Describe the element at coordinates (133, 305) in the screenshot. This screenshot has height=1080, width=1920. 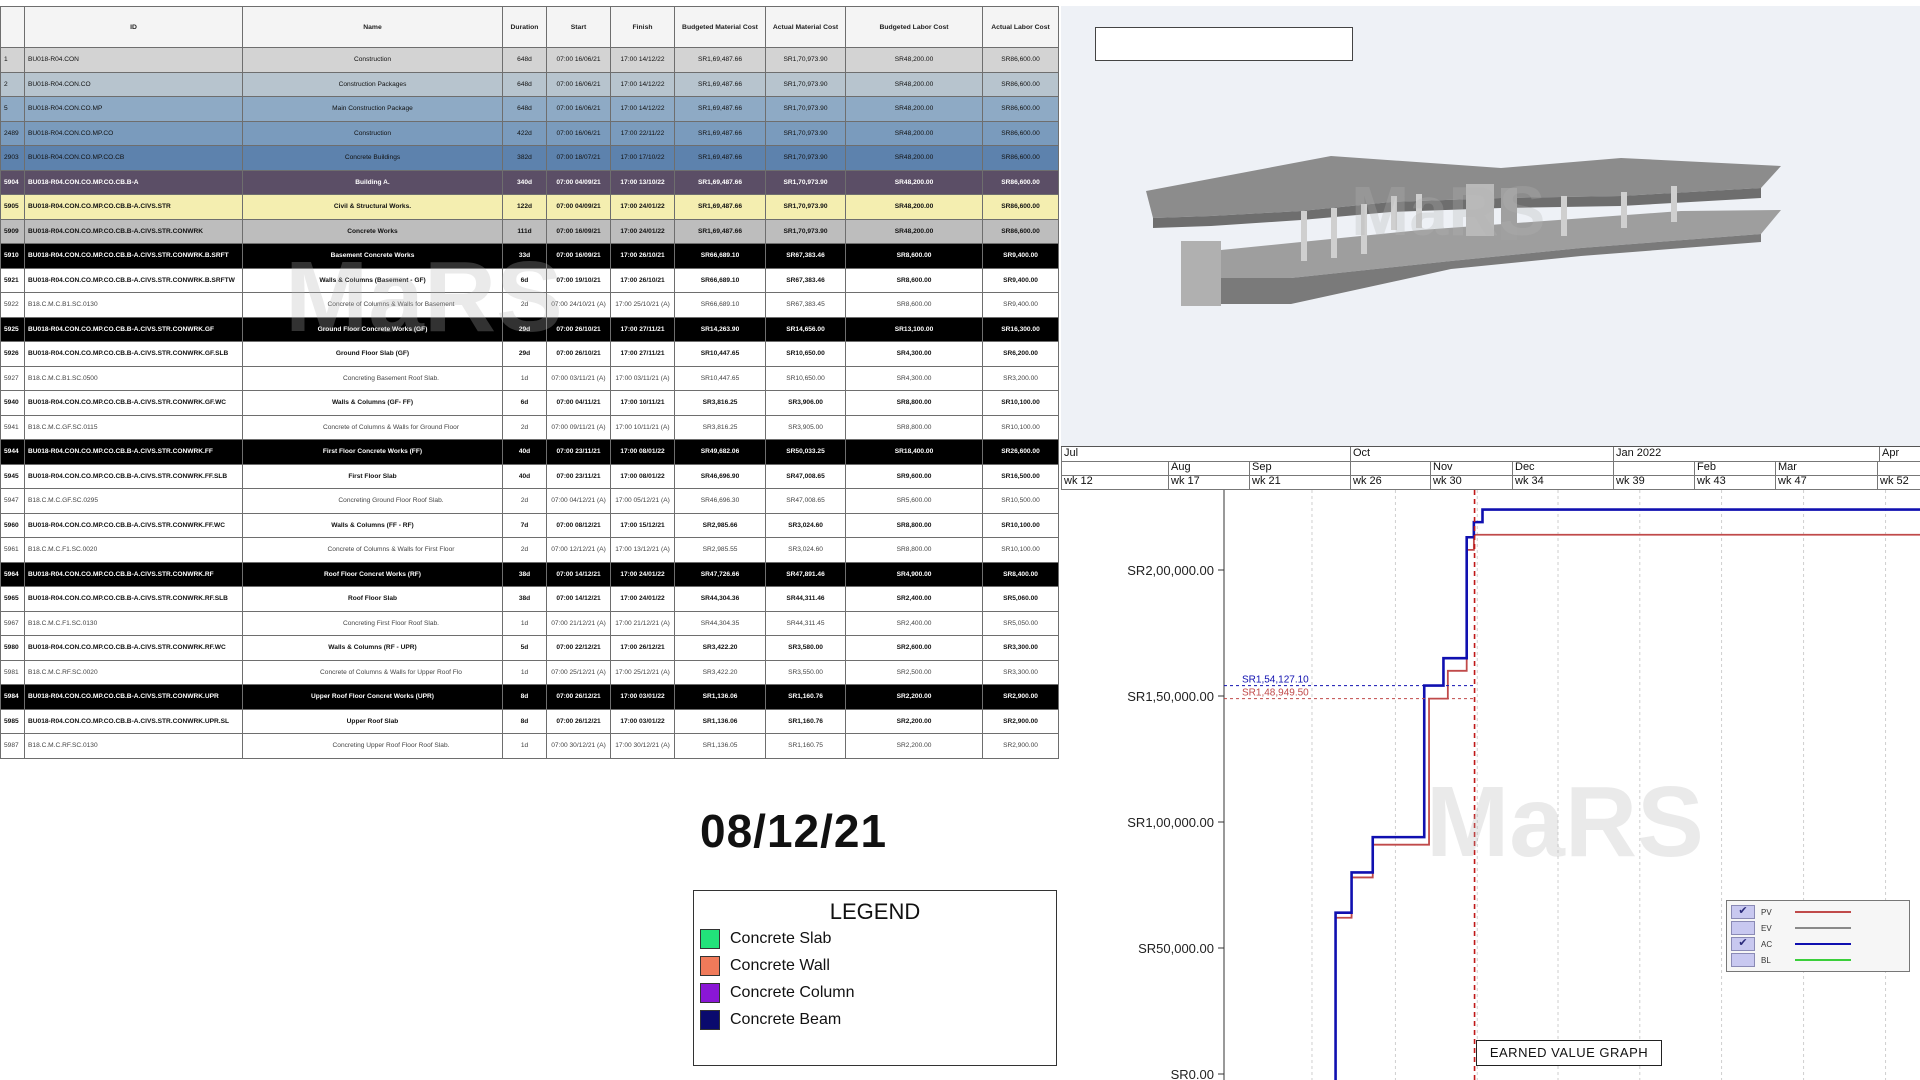
I see `cell-task-id: B18.C.M.C.B1.SC.0130` at that location.